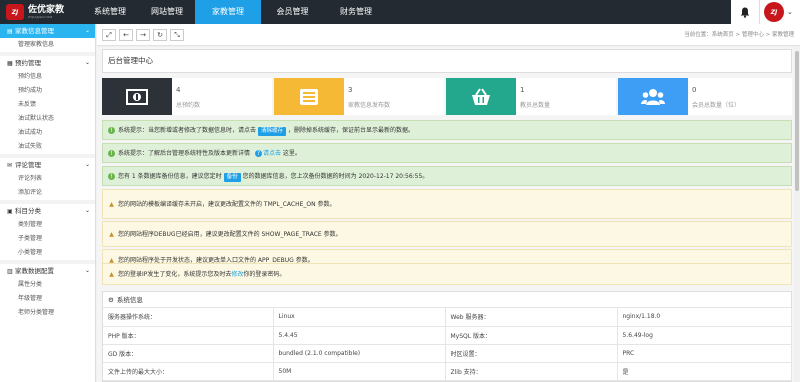 This screenshot has width=800, height=382. Describe the element at coordinates (359, 317) in the screenshot. I see `table-cell: Linux` at that location.